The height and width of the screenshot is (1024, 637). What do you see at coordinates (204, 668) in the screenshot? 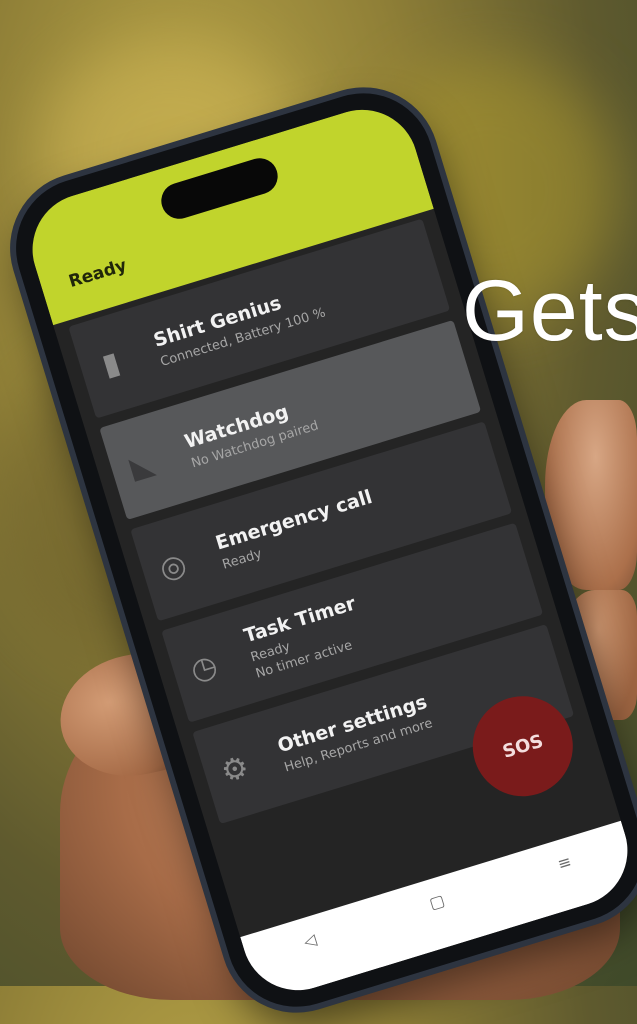
I see `clock-icon: ◷` at bounding box center [204, 668].